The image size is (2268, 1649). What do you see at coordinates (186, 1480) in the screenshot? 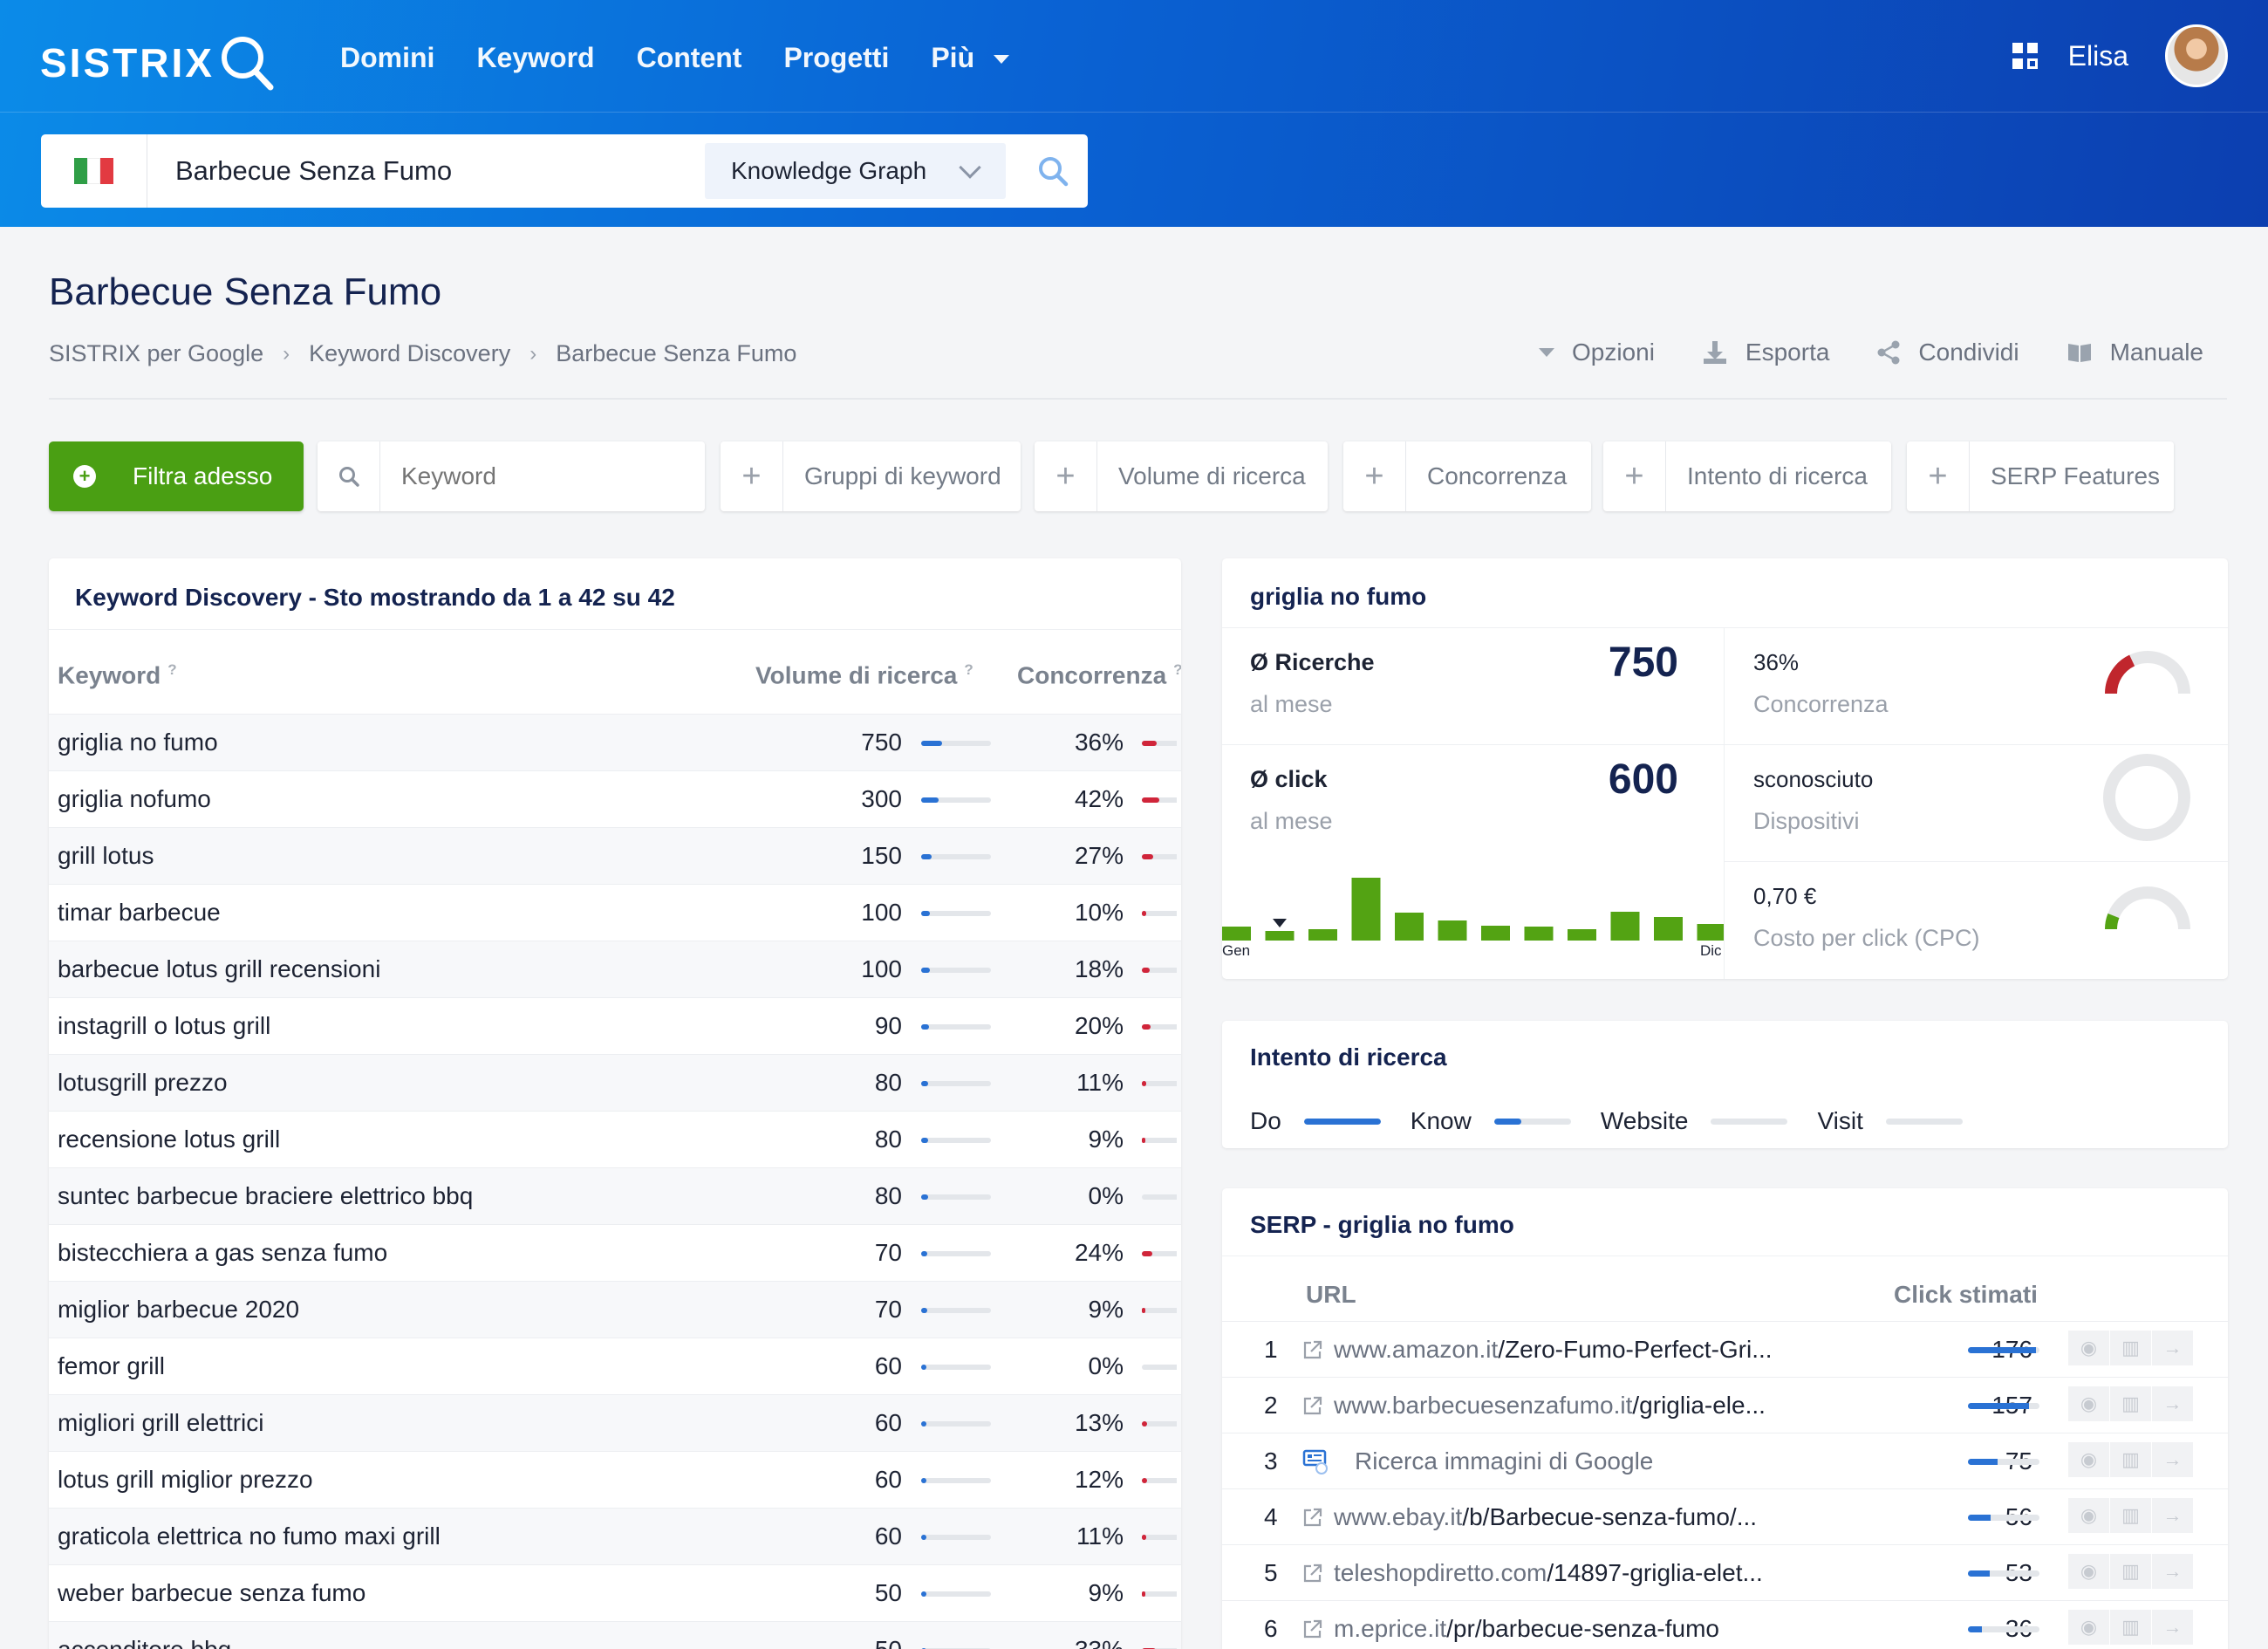
I see `keyword-link: lotus grill miglior prezzo` at bounding box center [186, 1480].